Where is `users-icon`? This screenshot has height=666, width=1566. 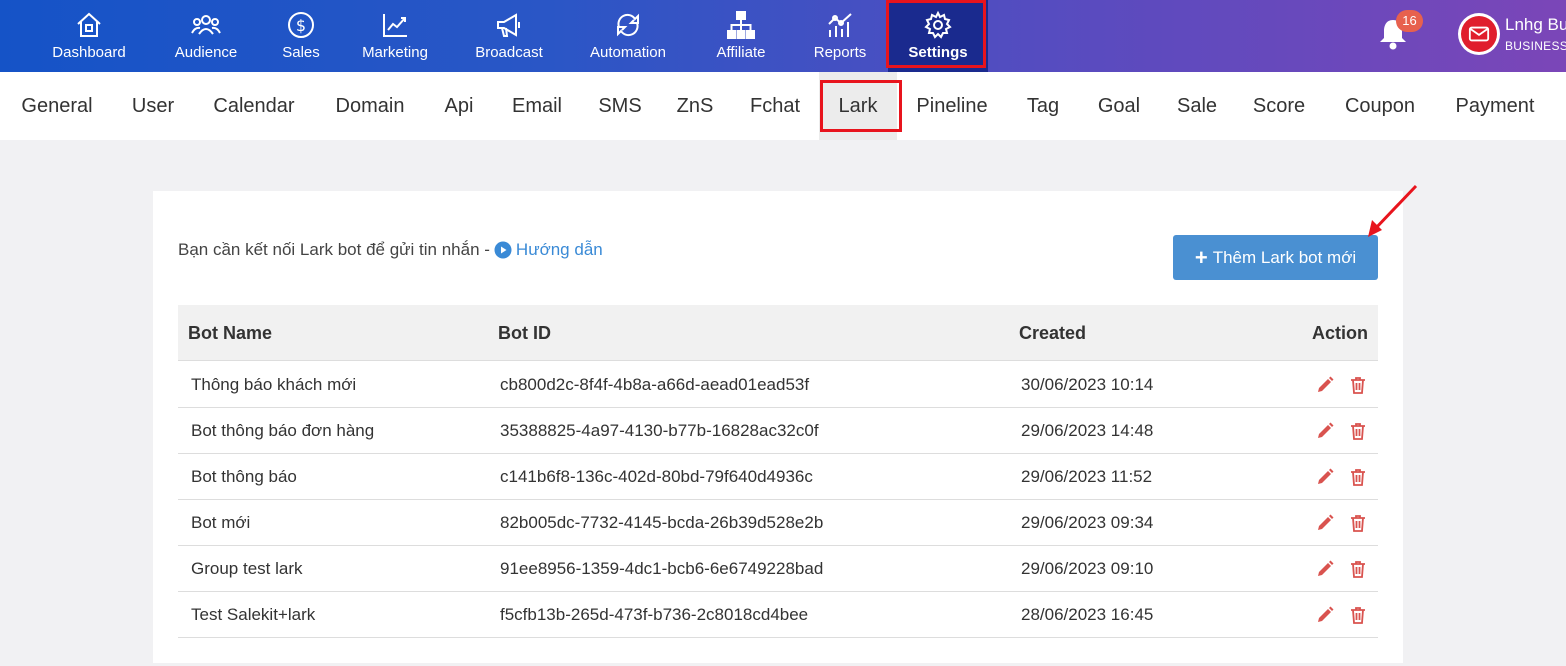
users-icon is located at coordinates (206, 25).